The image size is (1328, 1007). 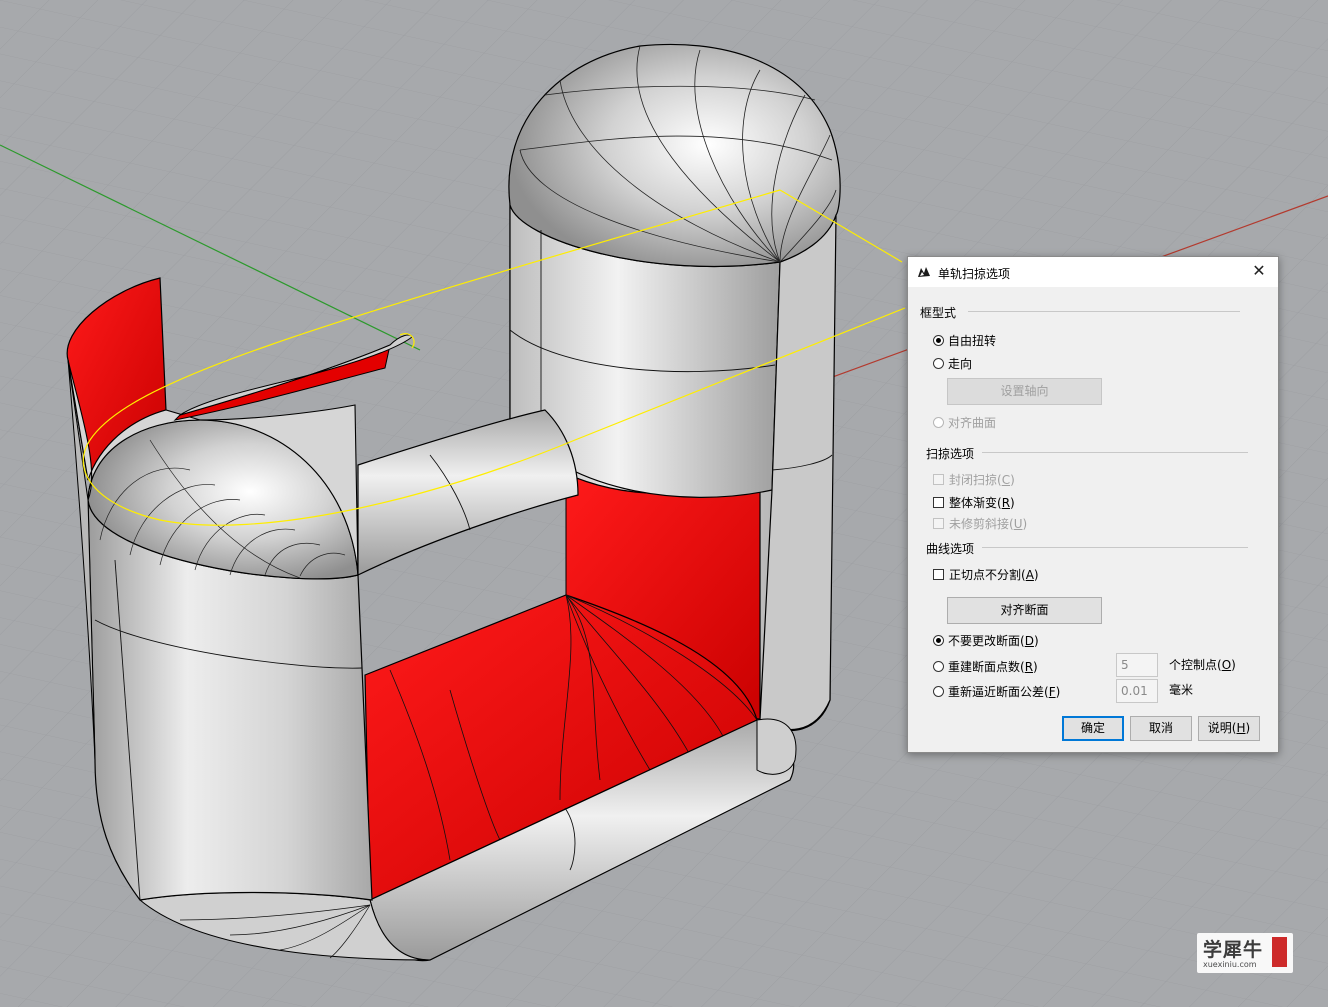 What do you see at coordinates (1230, 964) in the screenshot?
I see `watermark-url: xuexiniu.com` at bounding box center [1230, 964].